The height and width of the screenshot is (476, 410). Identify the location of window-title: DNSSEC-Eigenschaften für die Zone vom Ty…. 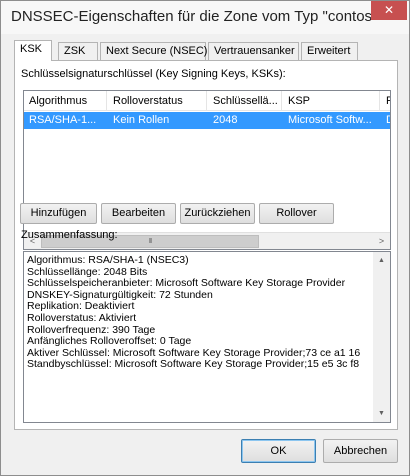
(191, 16).